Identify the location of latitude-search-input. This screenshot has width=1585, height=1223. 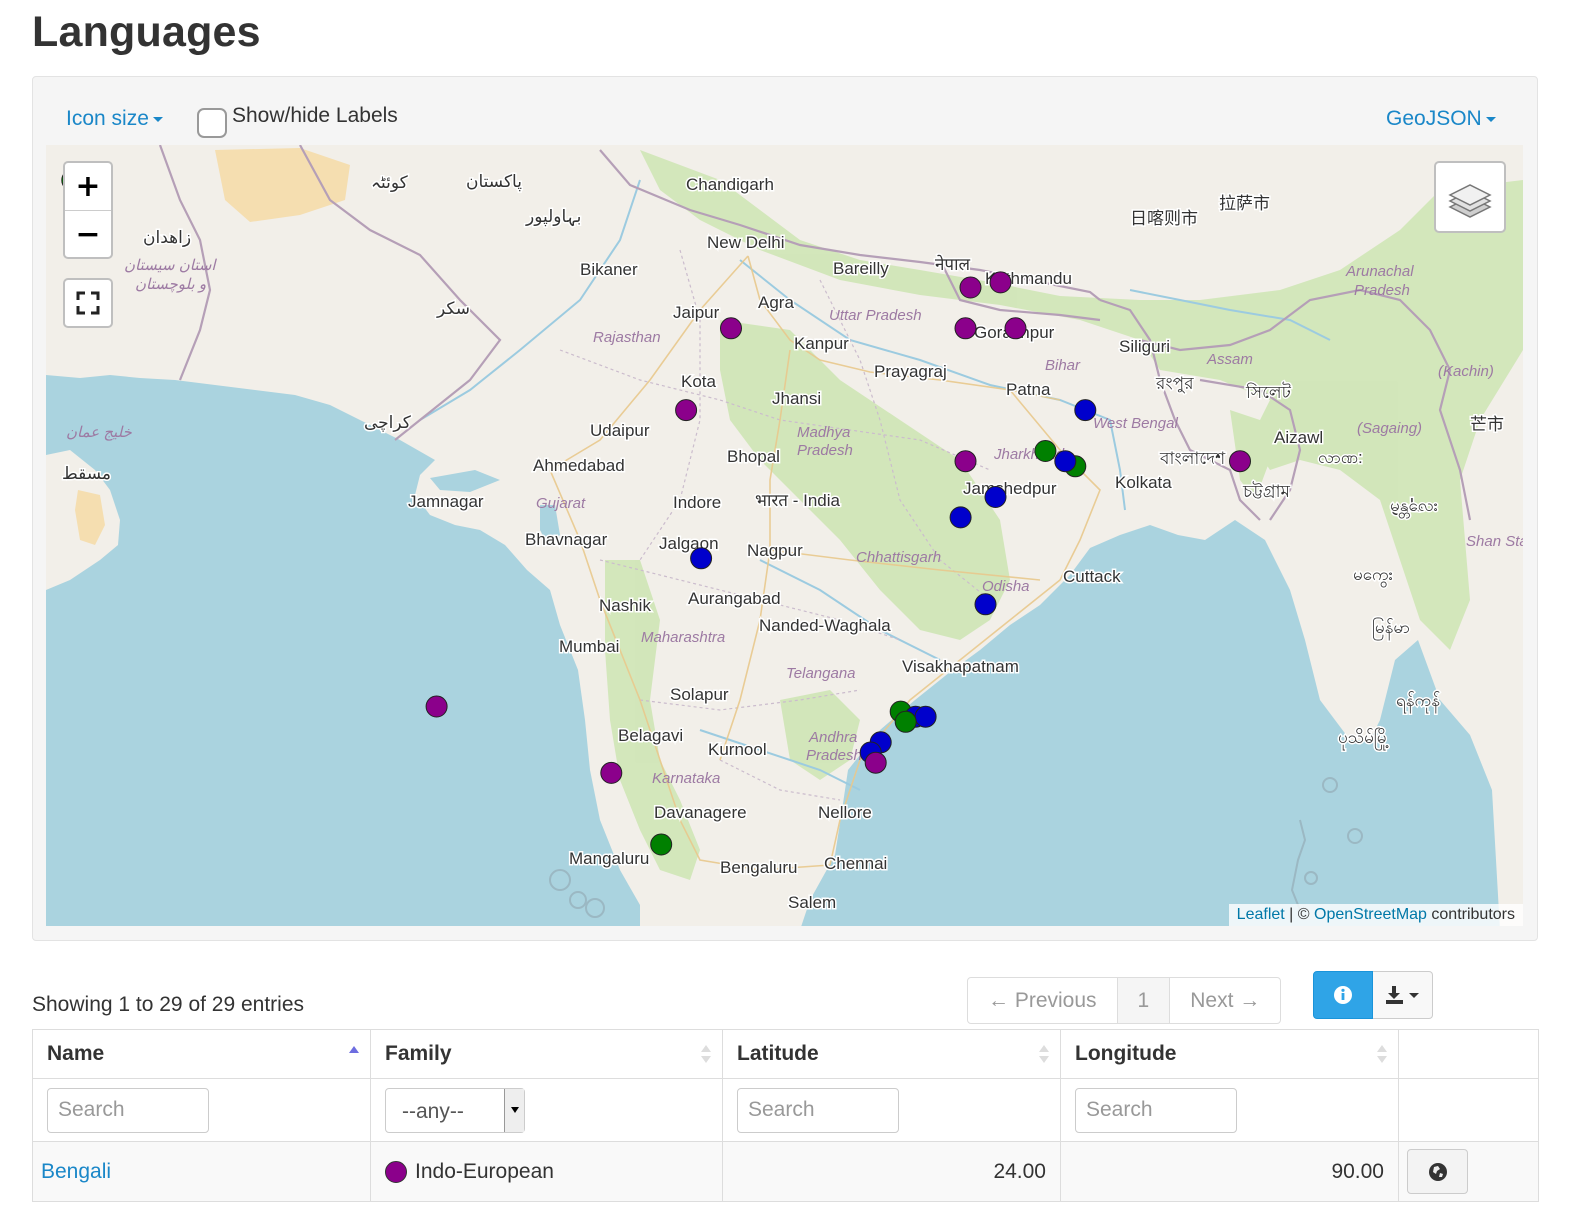
(818, 1110).